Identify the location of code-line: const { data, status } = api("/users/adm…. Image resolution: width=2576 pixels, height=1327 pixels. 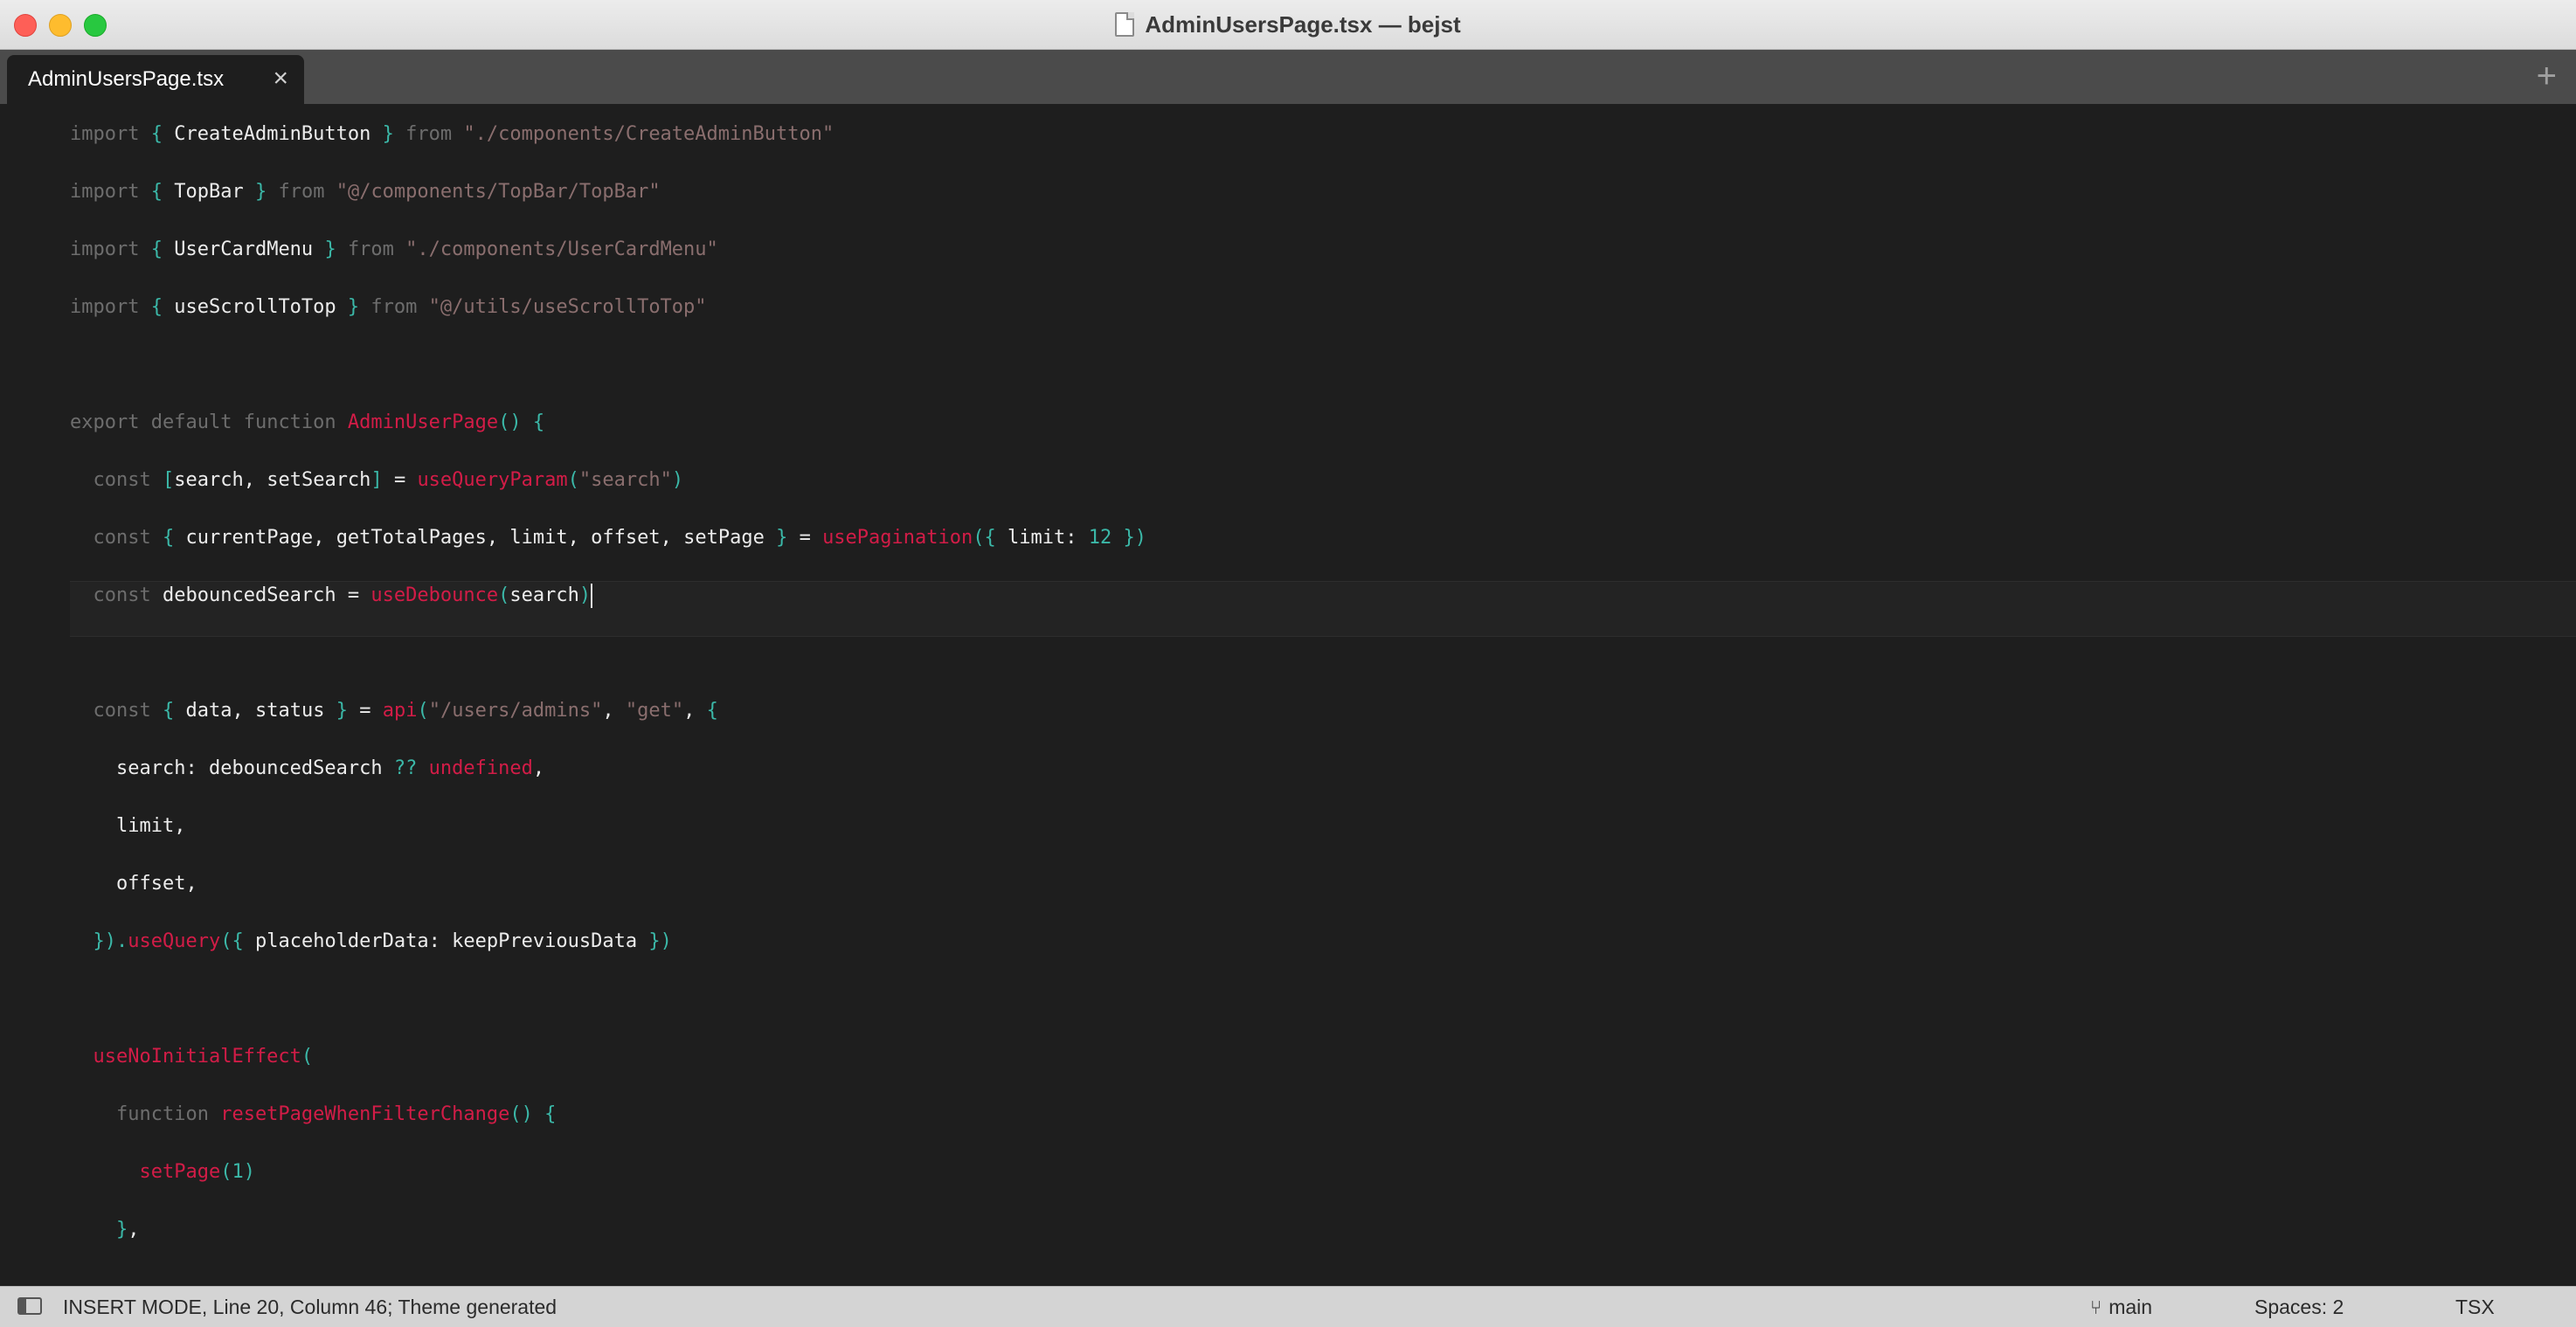
(405, 711).